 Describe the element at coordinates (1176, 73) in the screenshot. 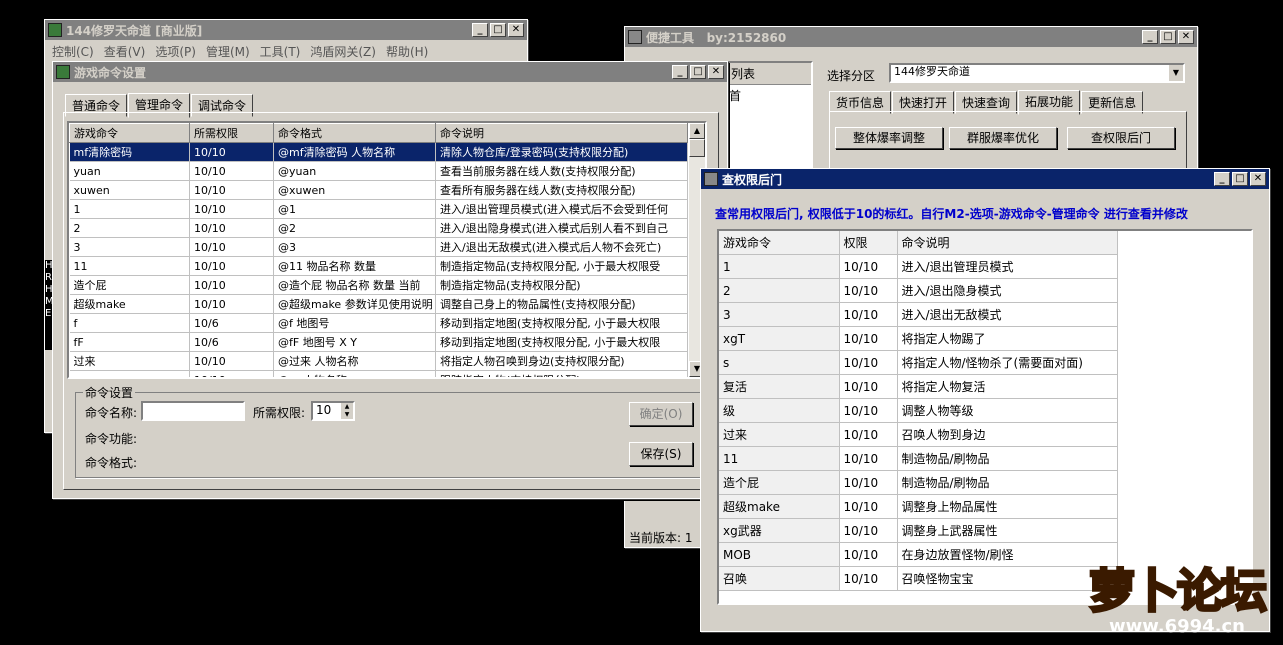

I see `chevron-down-icon: ▼` at that location.